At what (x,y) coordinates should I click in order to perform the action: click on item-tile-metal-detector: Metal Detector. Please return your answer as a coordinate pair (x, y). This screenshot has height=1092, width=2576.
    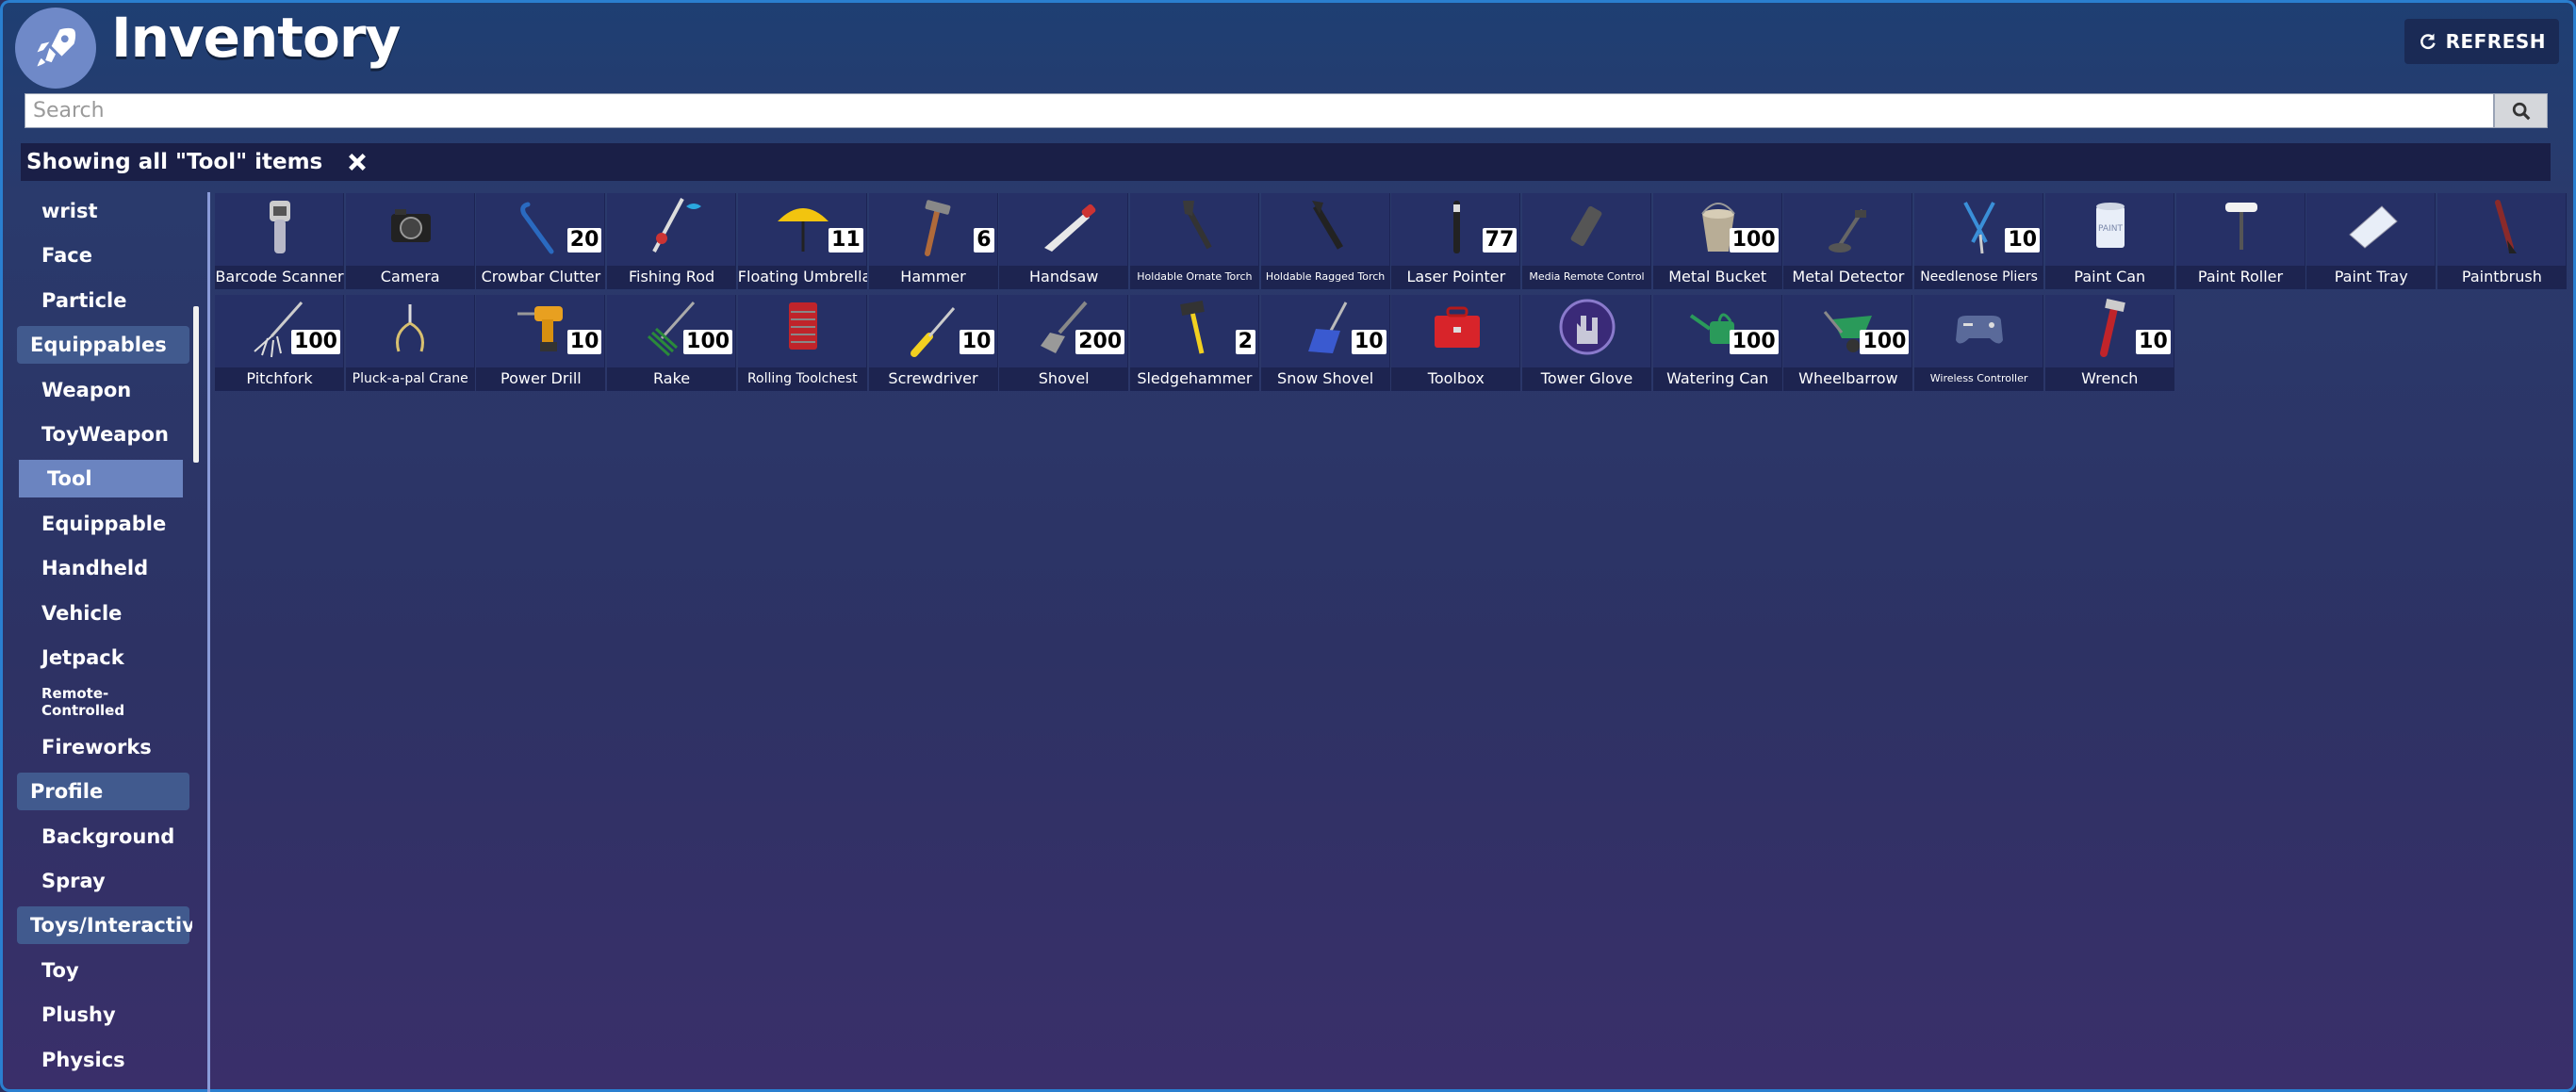
    Looking at the image, I should click on (1848, 241).